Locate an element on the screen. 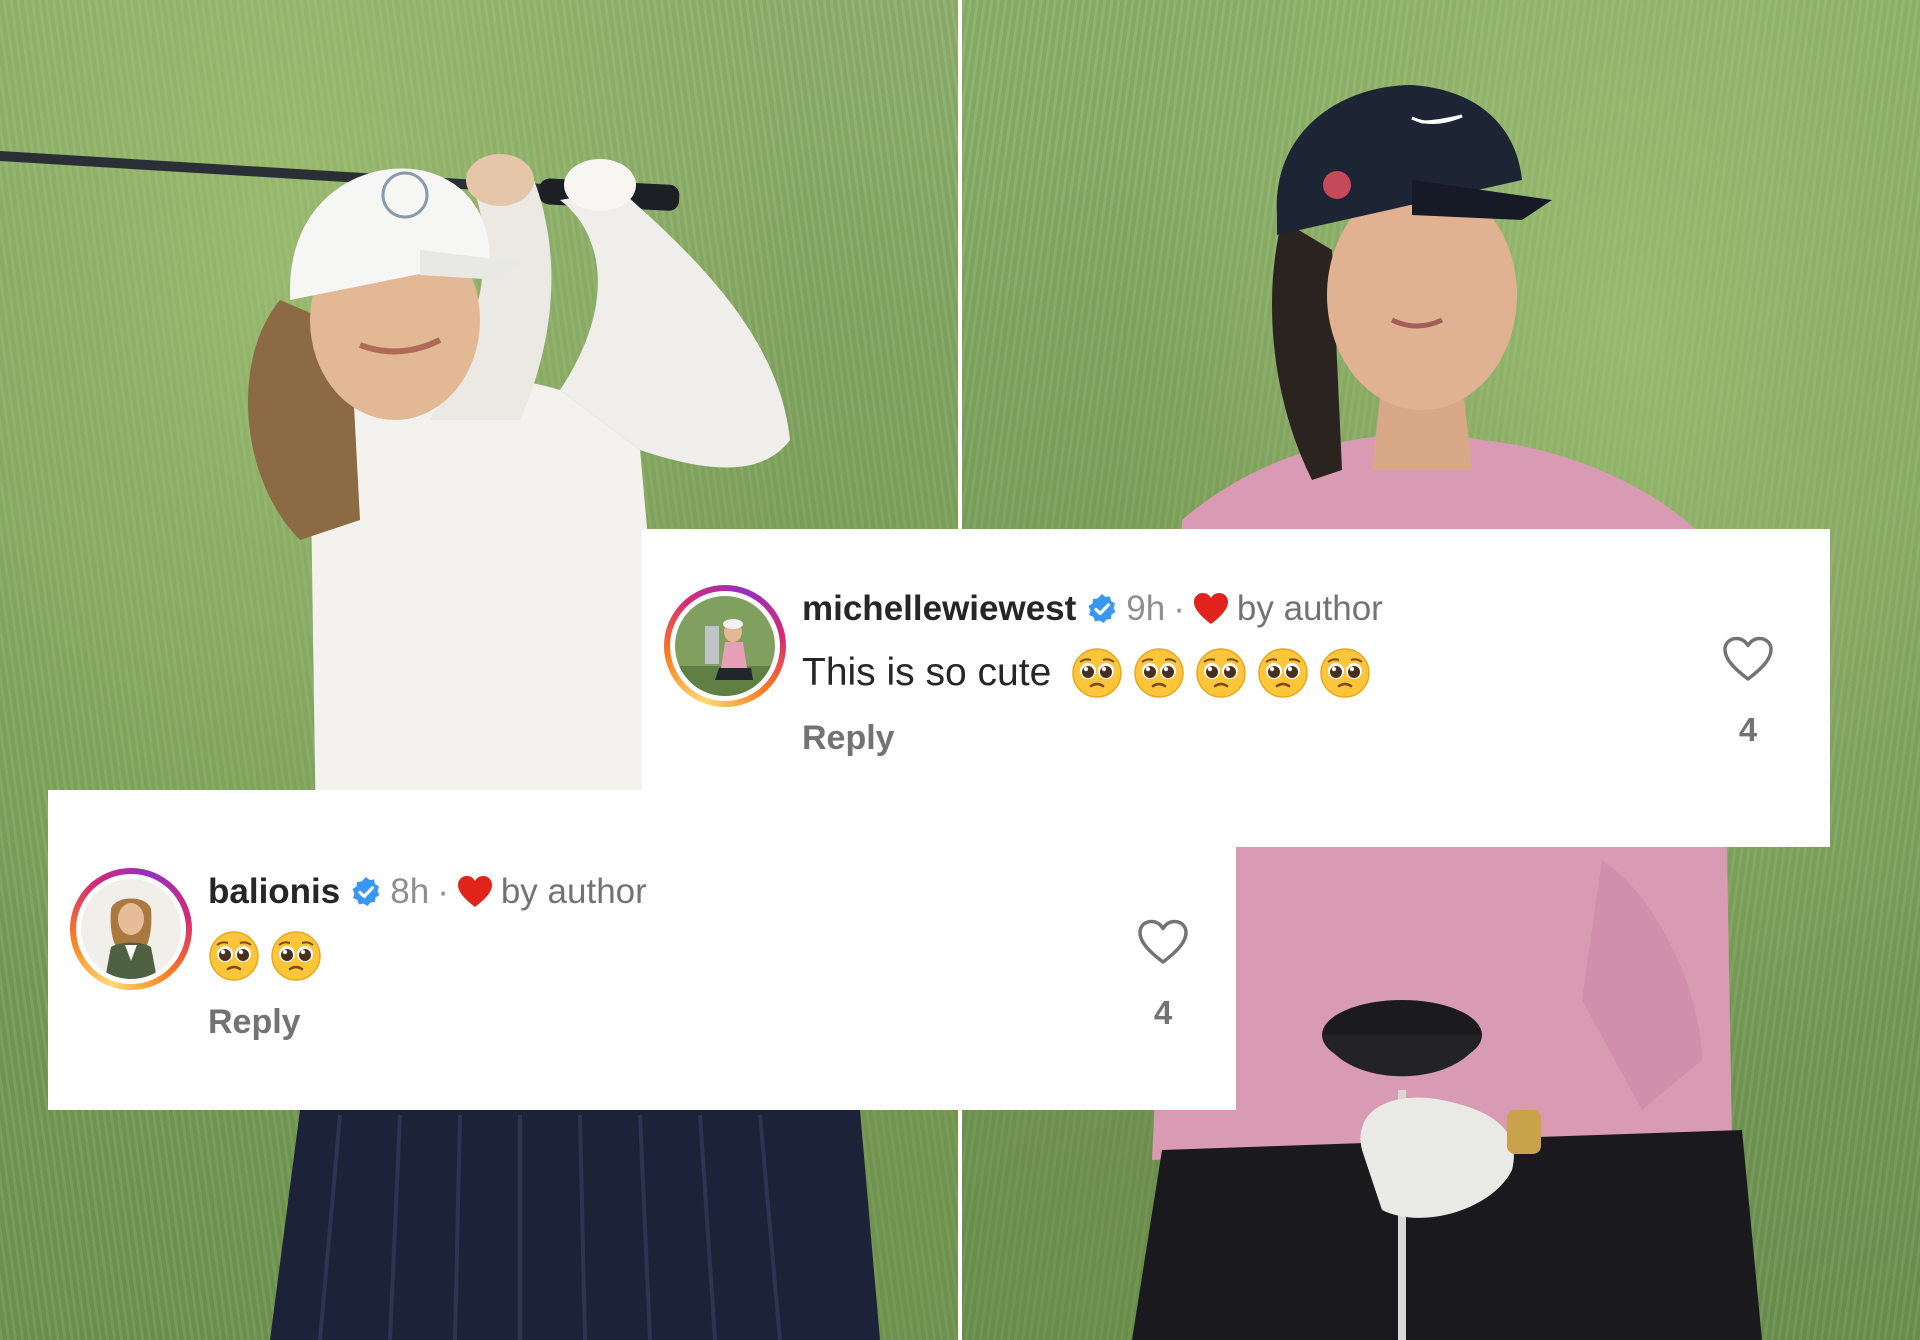  comment-text: This is so cute is located at coordinates (1091, 673).